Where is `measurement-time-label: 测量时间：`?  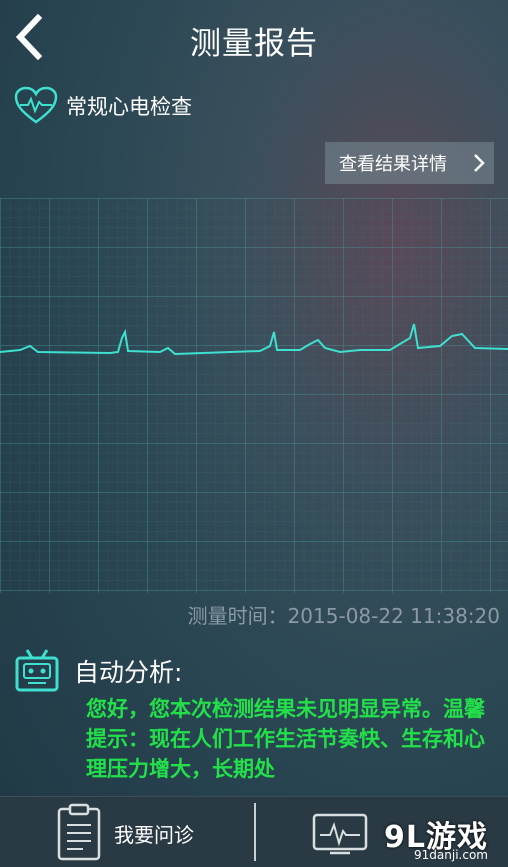
measurement-time-label: 测量时间： is located at coordinates (237, 616).